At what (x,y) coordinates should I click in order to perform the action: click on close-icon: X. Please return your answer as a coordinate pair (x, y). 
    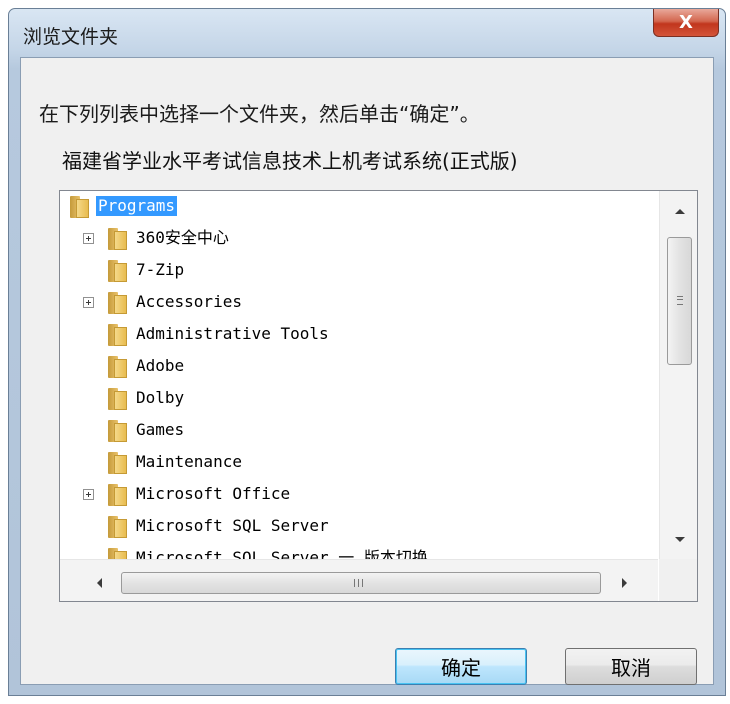
    Looking at the image, I should click on (686, 22).